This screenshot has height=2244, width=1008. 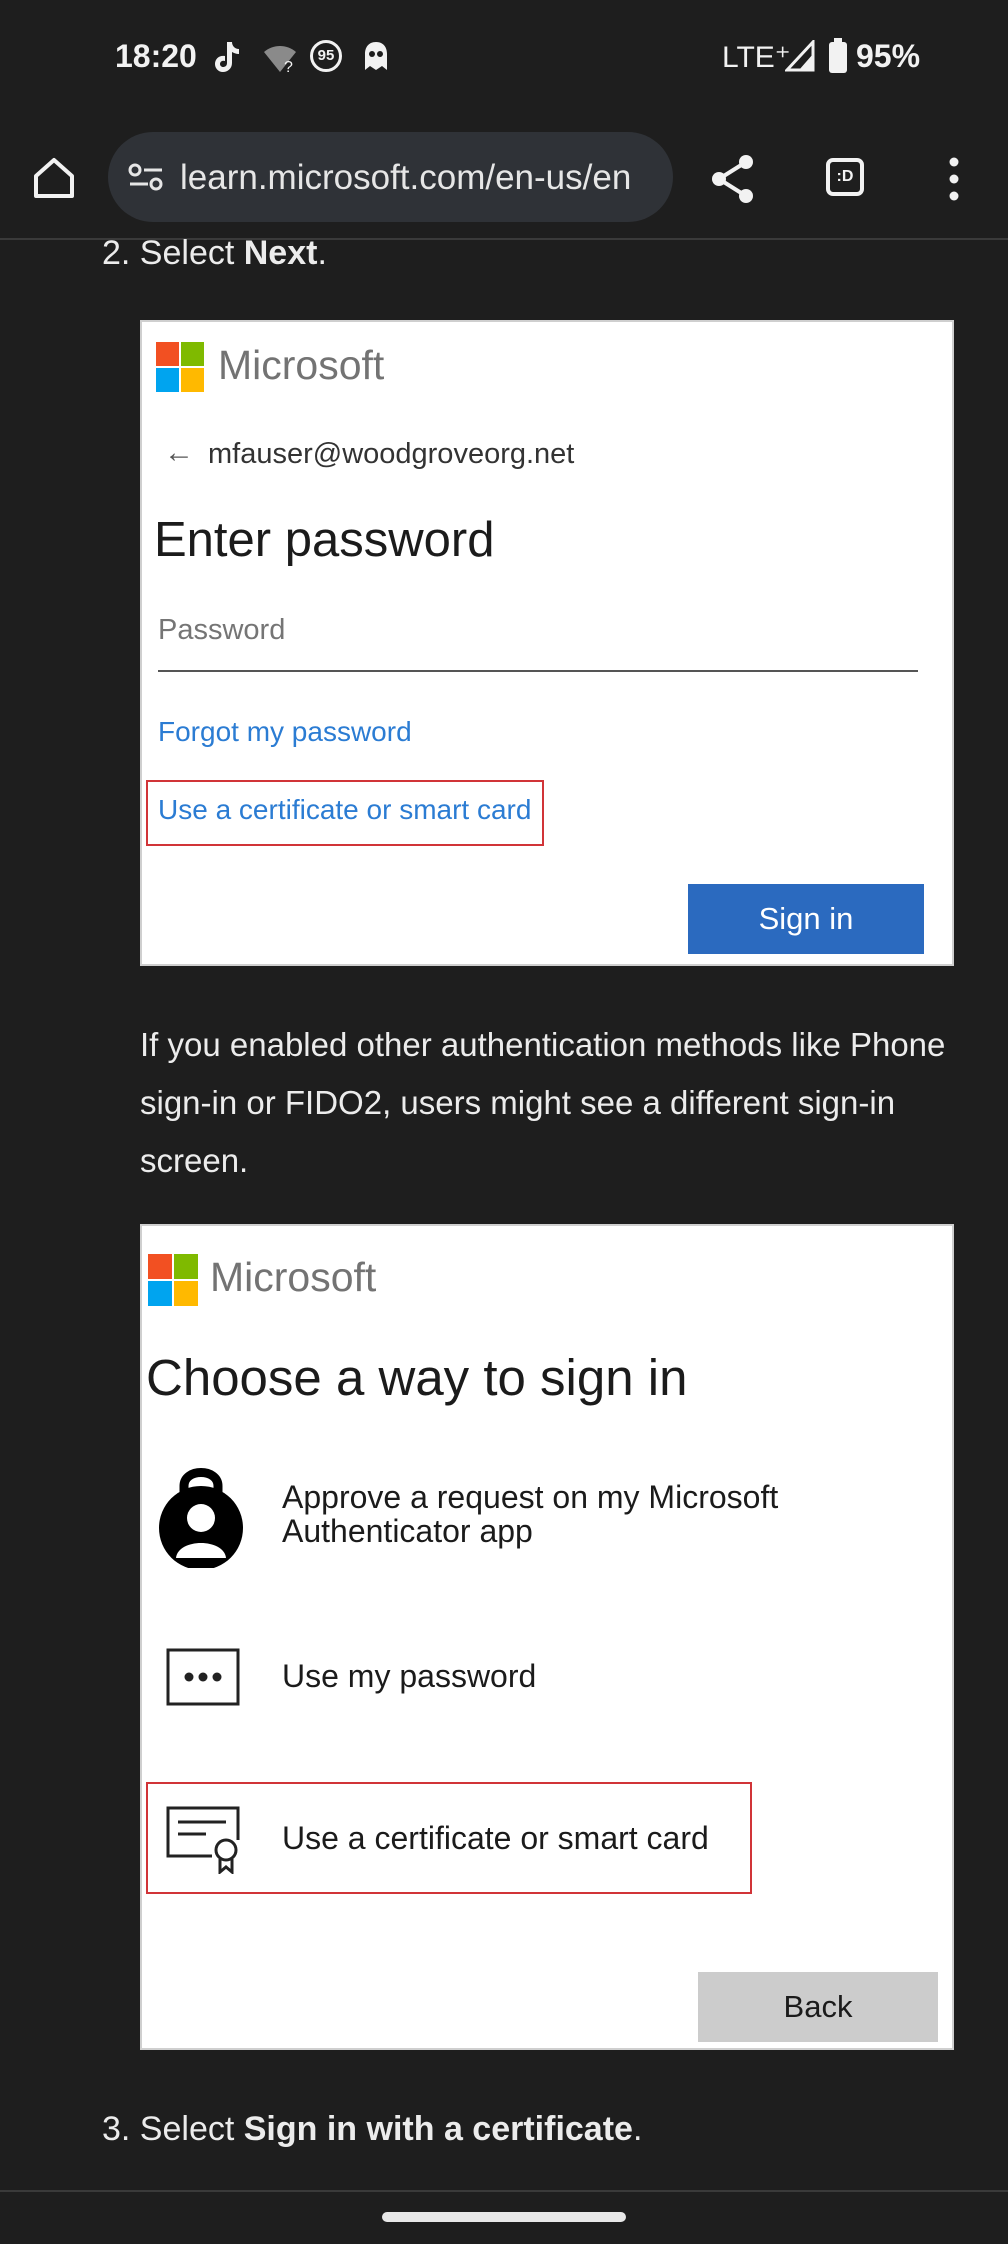 What do you see at coordinates (391, 454) in the screenshot?
I see `account-email: mfauser@woodgroveorg.net` at bounding box center [391, 454].